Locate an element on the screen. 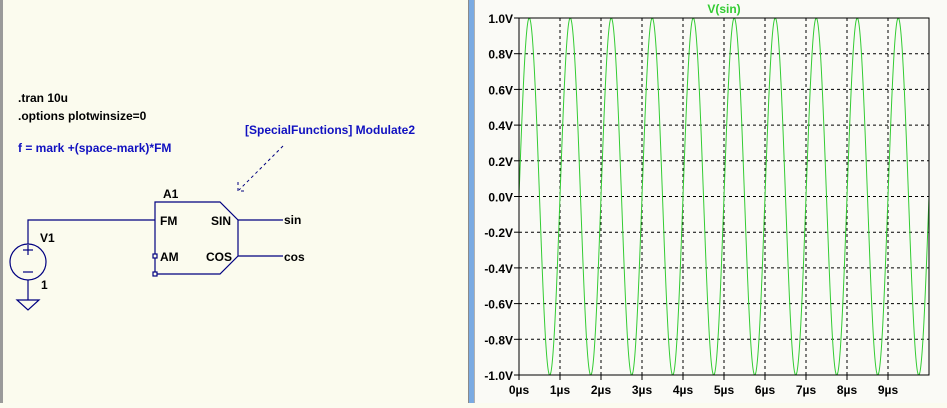 This screenshot has width=947, height=408. annotation-comment: [SpecialFunctions] Modulate2 is located at coordinates (330, 130).